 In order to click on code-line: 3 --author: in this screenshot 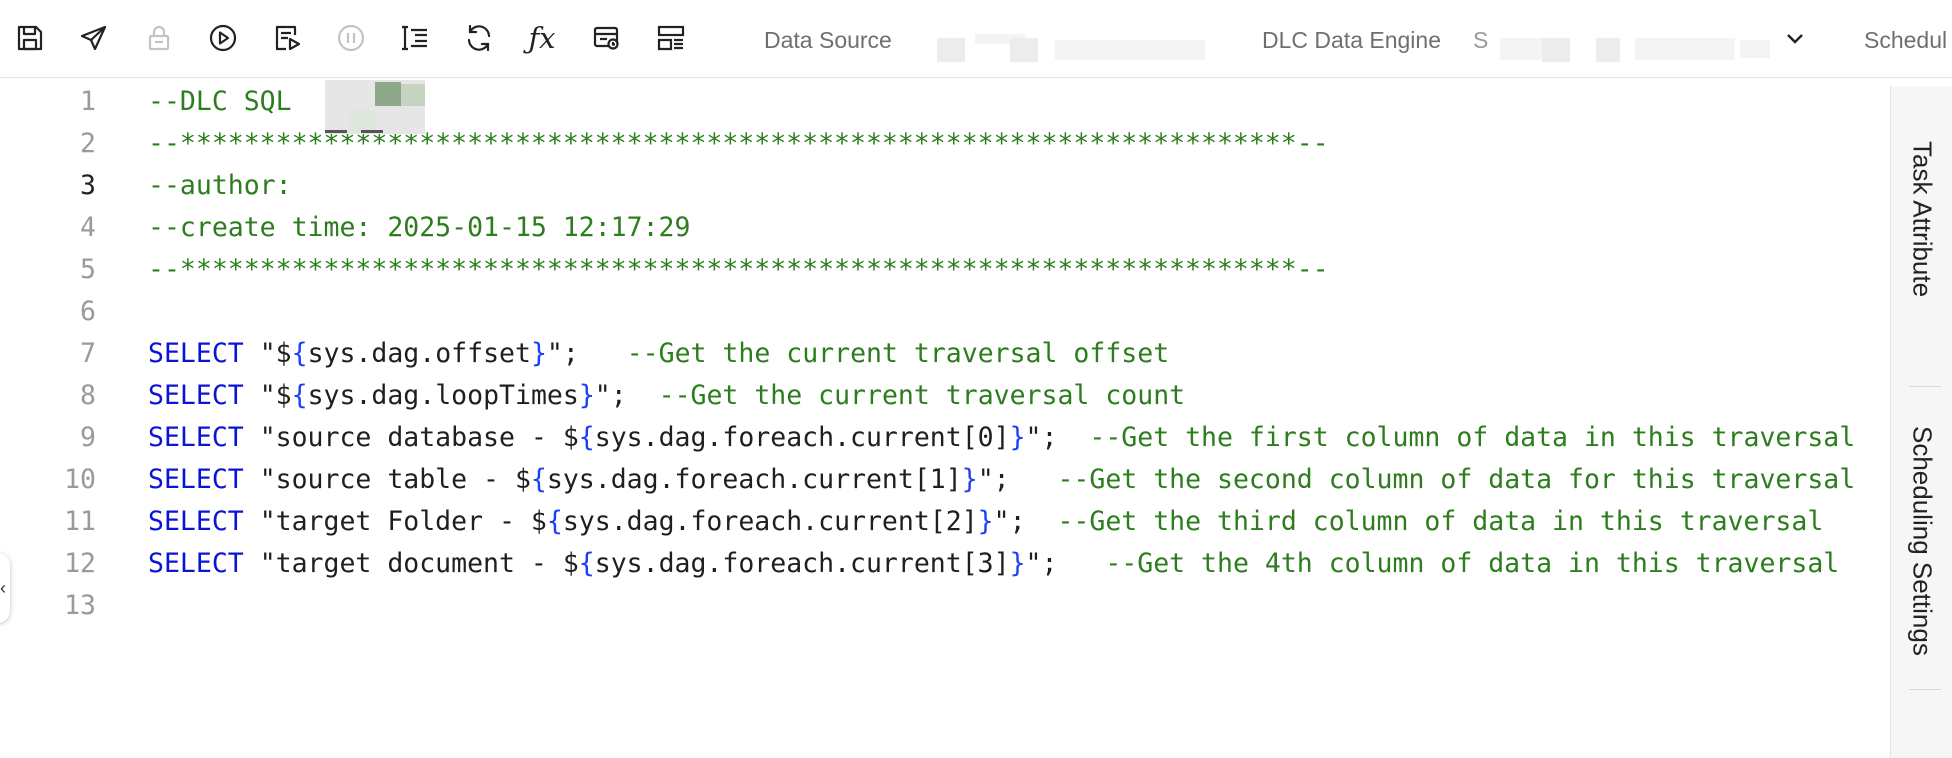, I will do `click(945, 186)`.